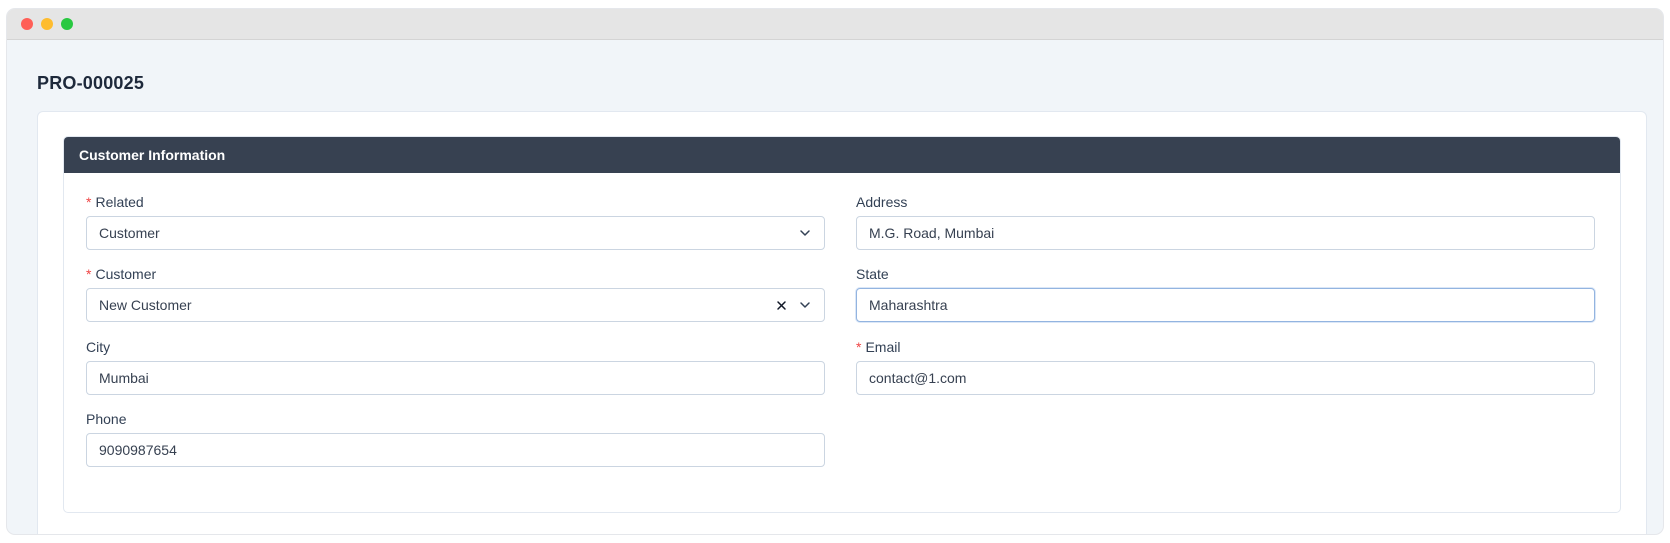 The image size is (1670, 543). What do you see at coordinates (145, 305) in the screenshot?
I see `customer-value: New Customer` at bounding box center [145, 305].